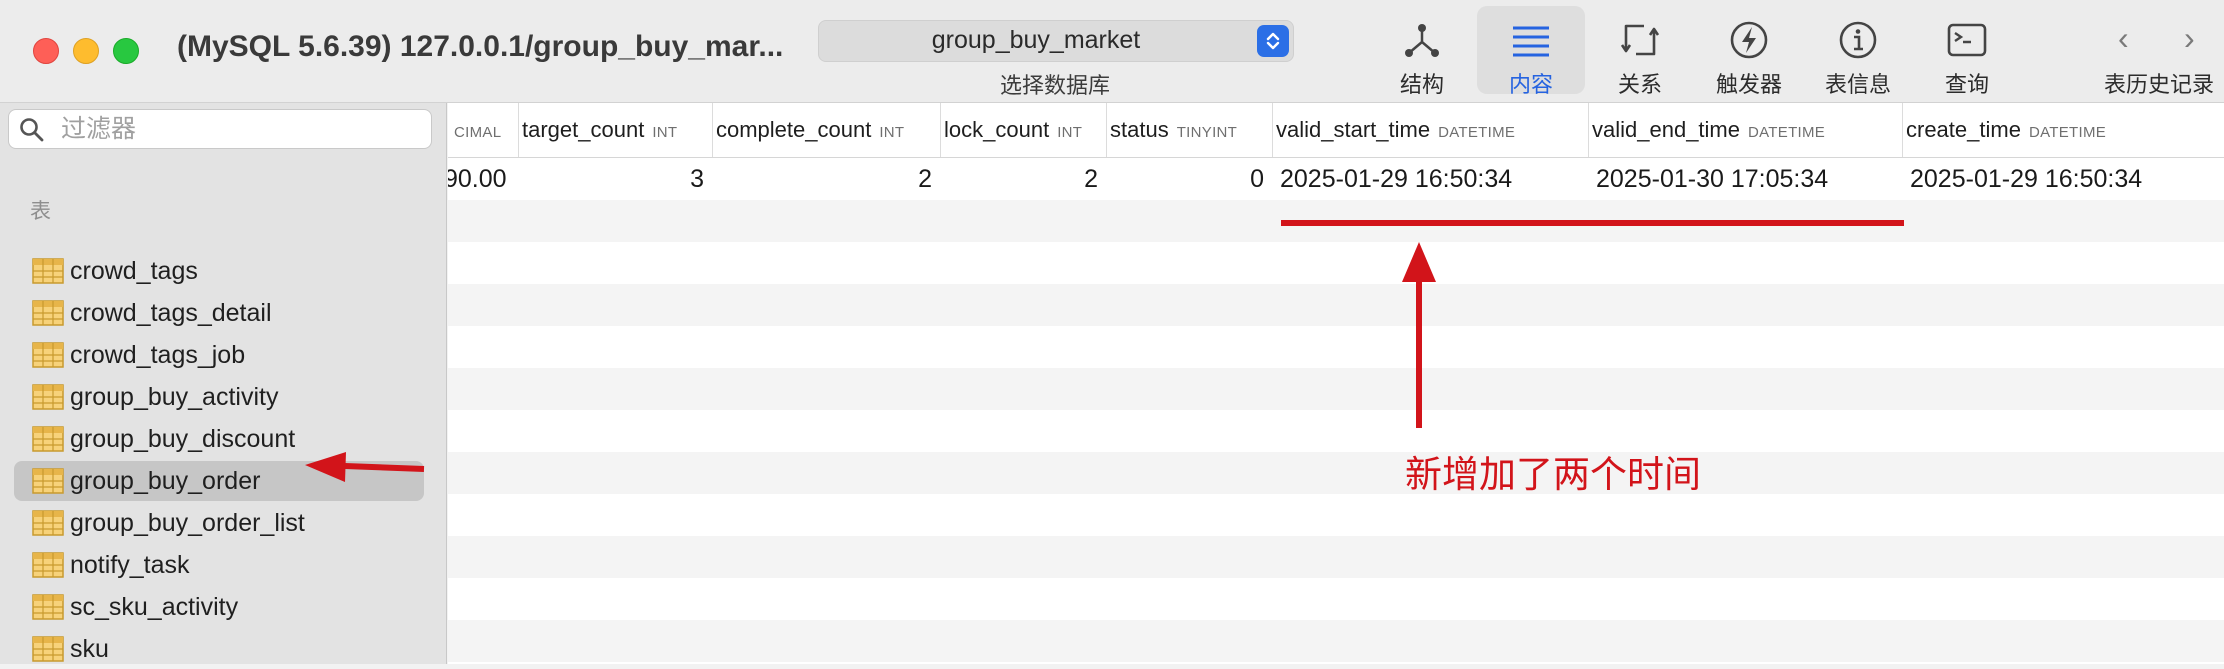 The width and height of the screenshot is (2224, 669). I want to click on annotation-arrow-up-head, so click(1419, 262).